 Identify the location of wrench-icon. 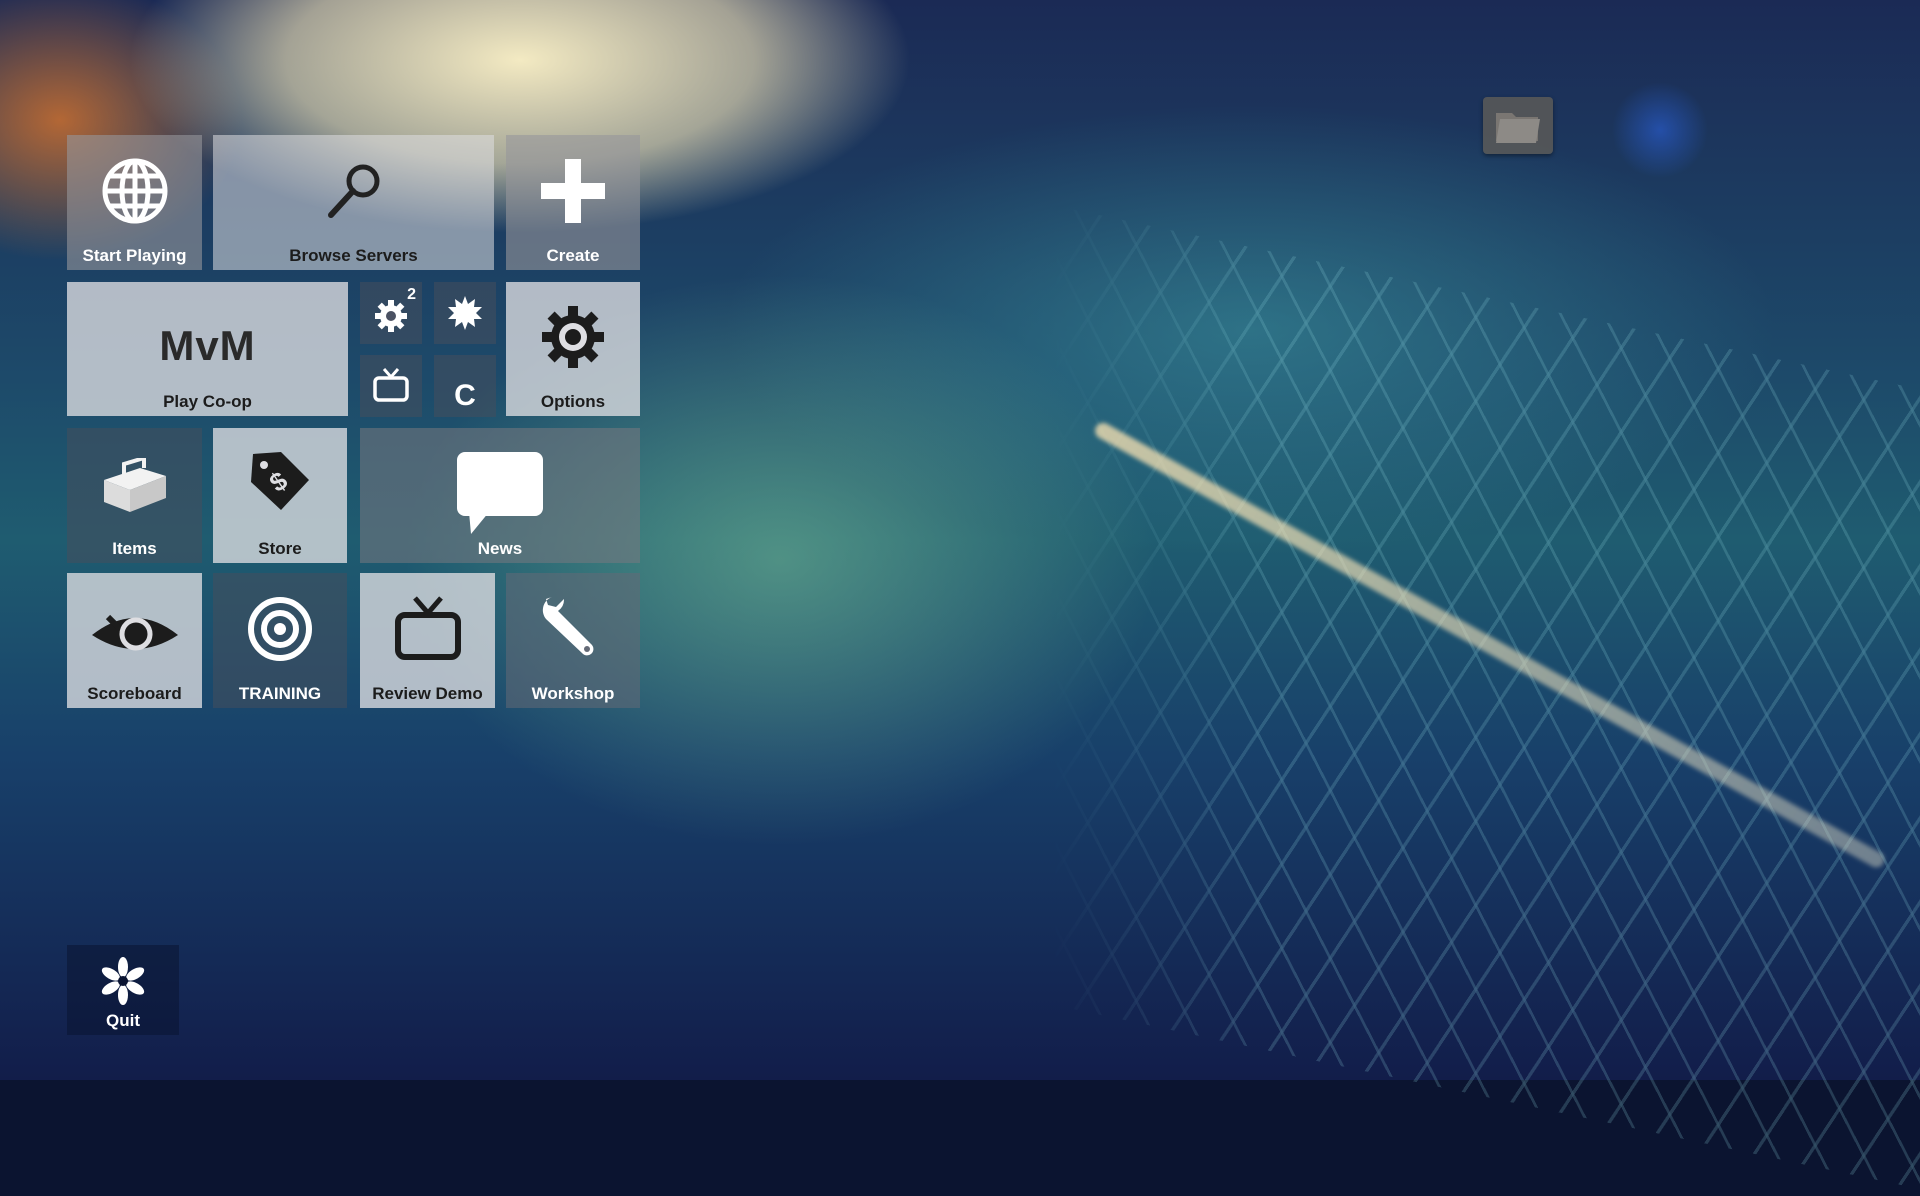
(573, 628).